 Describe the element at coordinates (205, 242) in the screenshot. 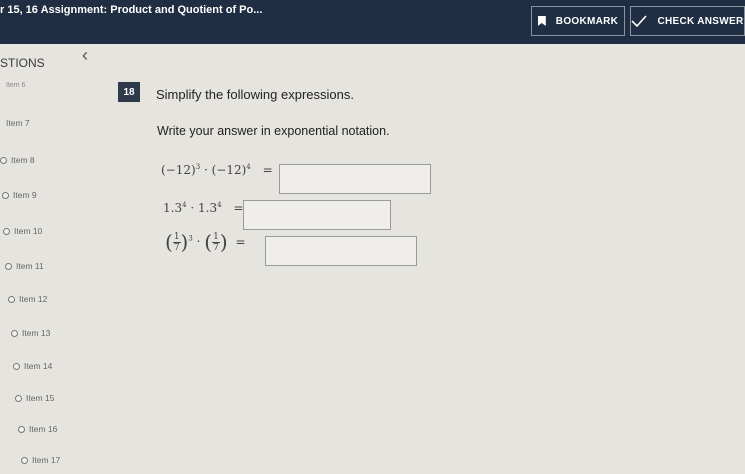

I see `expression-3: (1 7)3 · (1 7) =` at that location.